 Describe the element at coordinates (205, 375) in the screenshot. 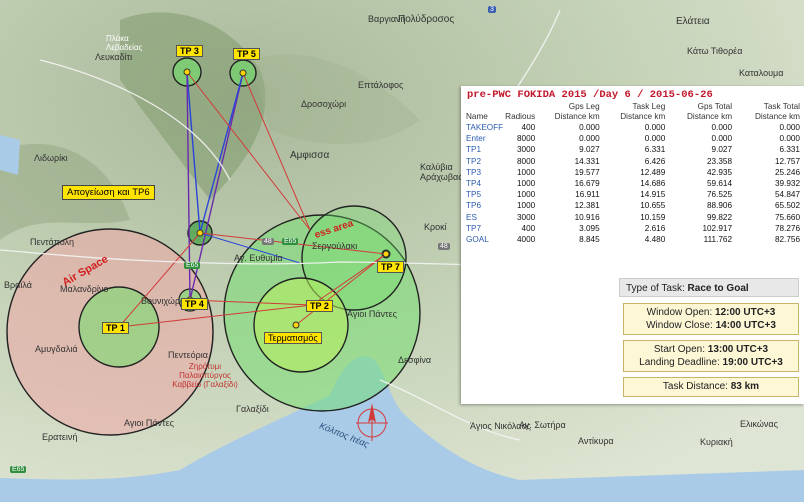

I see `zone-note: Ζηρότυμι Παλαιοπύργος Καββείο (Γαλαξίδι)` at that location.